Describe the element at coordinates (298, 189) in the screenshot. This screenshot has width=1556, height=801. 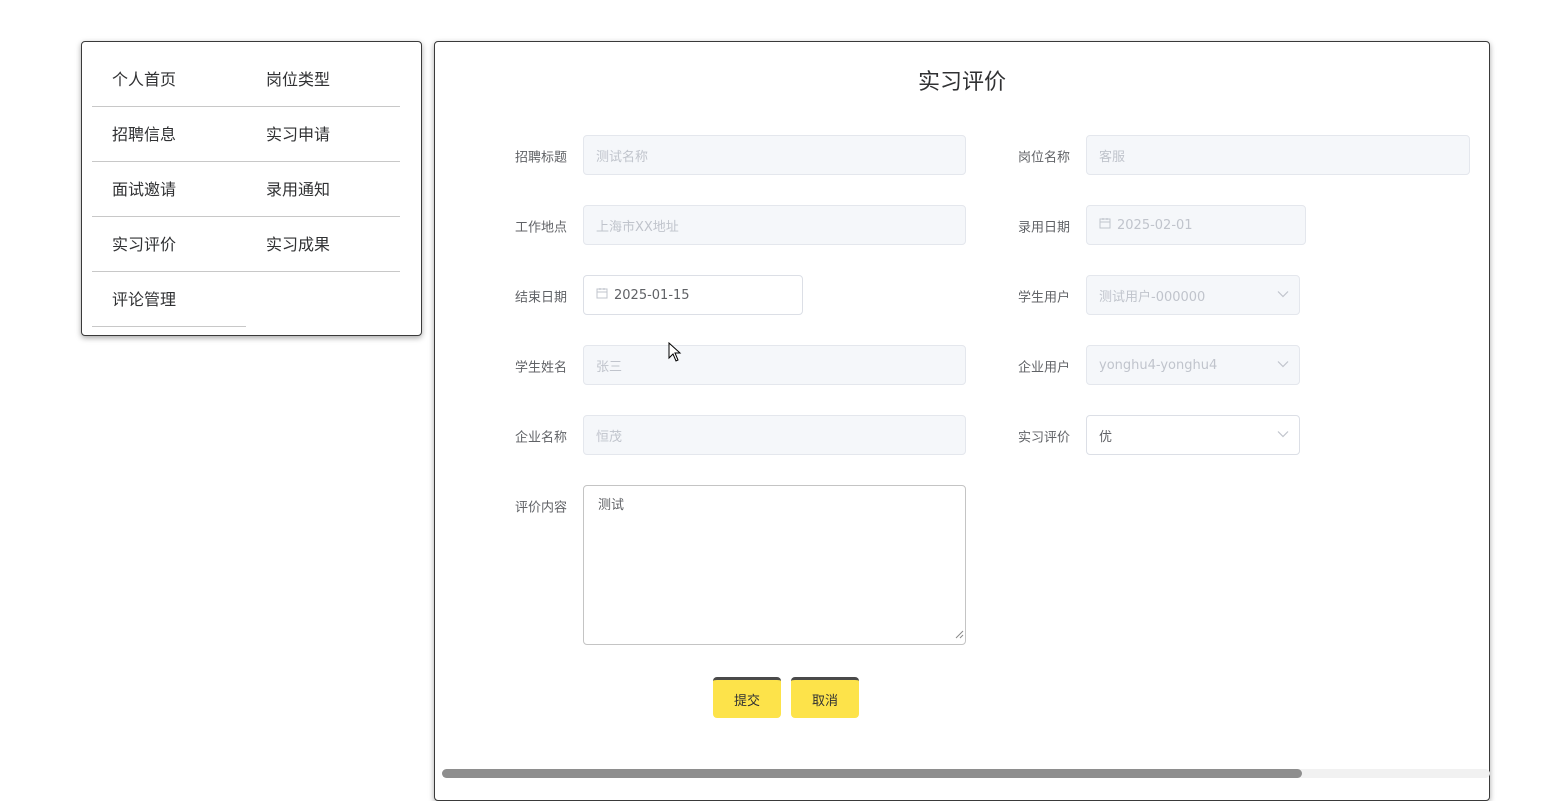
I see `menu-item-label: 录用通知` at that location.